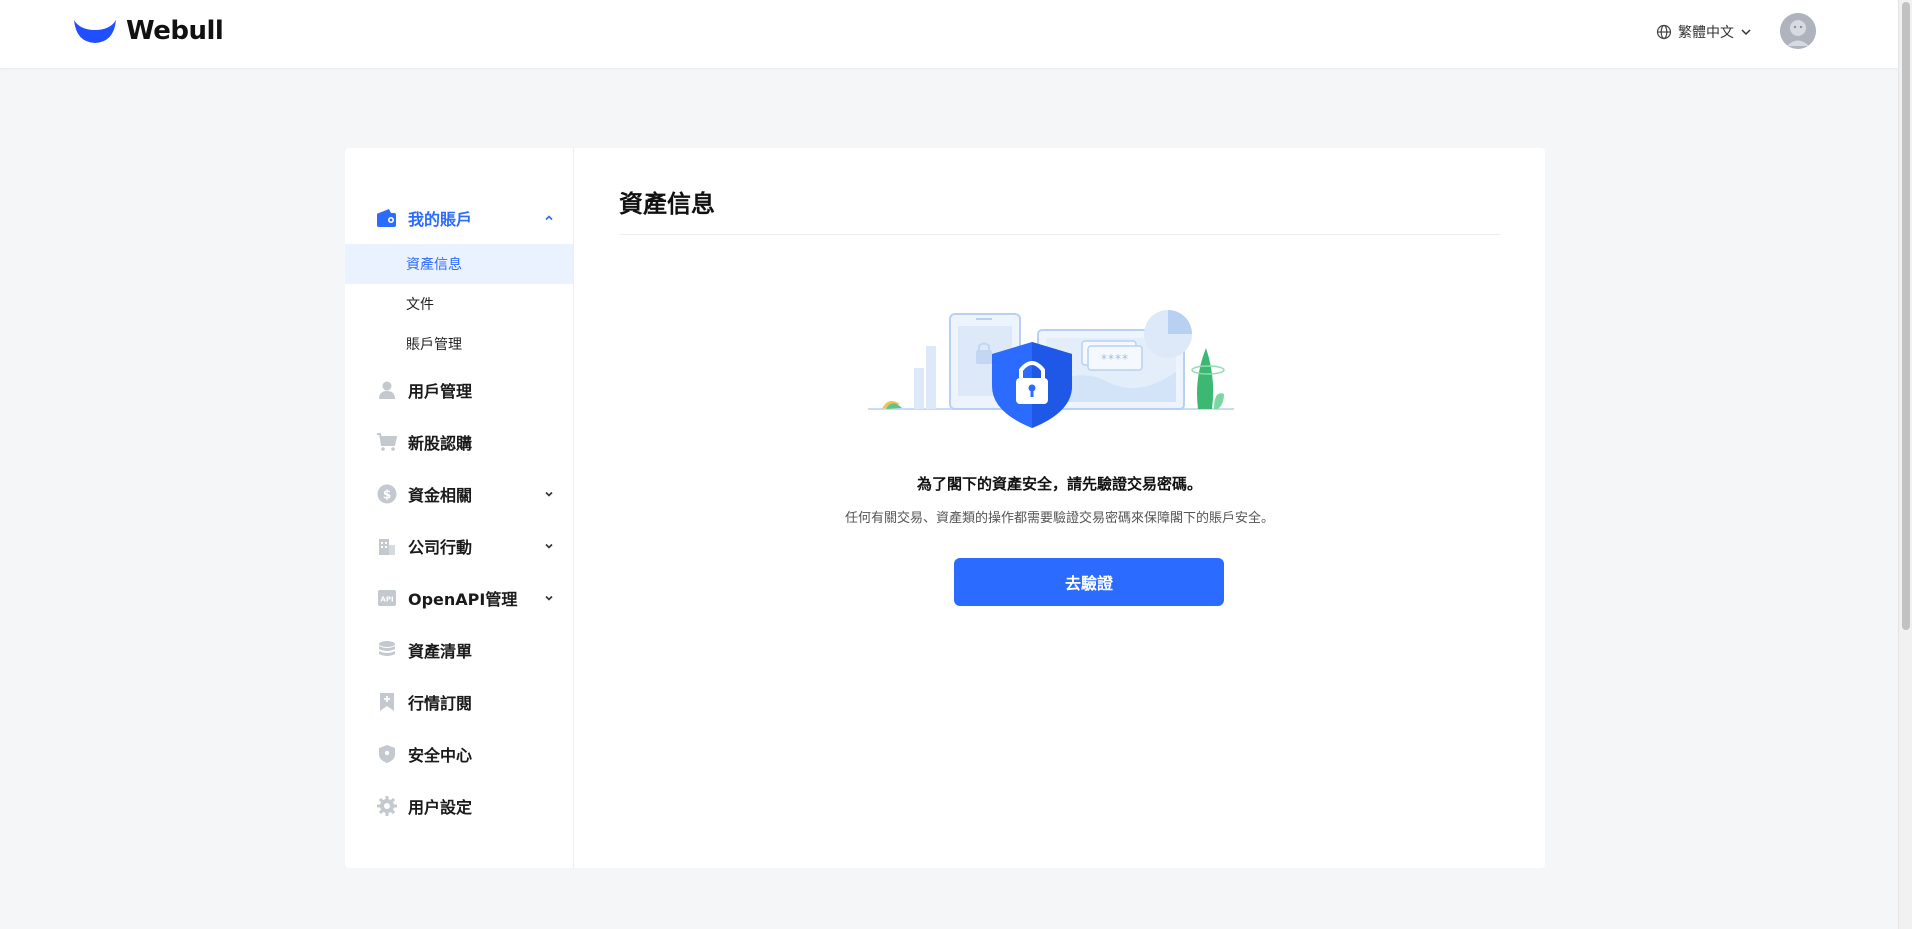 The height and width of the screenshot is (929, 1912). I want to click on sidebar-item-user-settings: 用户設定, so click(459, 806).